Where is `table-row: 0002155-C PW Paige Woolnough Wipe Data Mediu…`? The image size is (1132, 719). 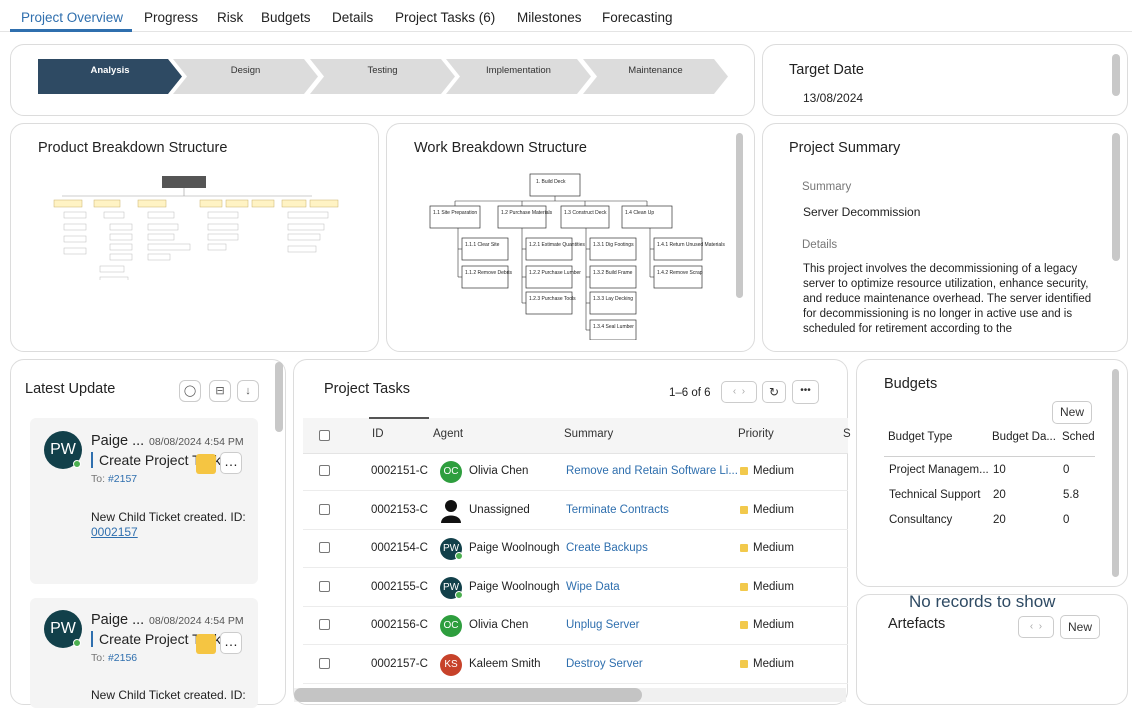 table-row: 0002155-C PW Paige Woolnough Wipe Data Mediu… is located at coordinates (575, 588).